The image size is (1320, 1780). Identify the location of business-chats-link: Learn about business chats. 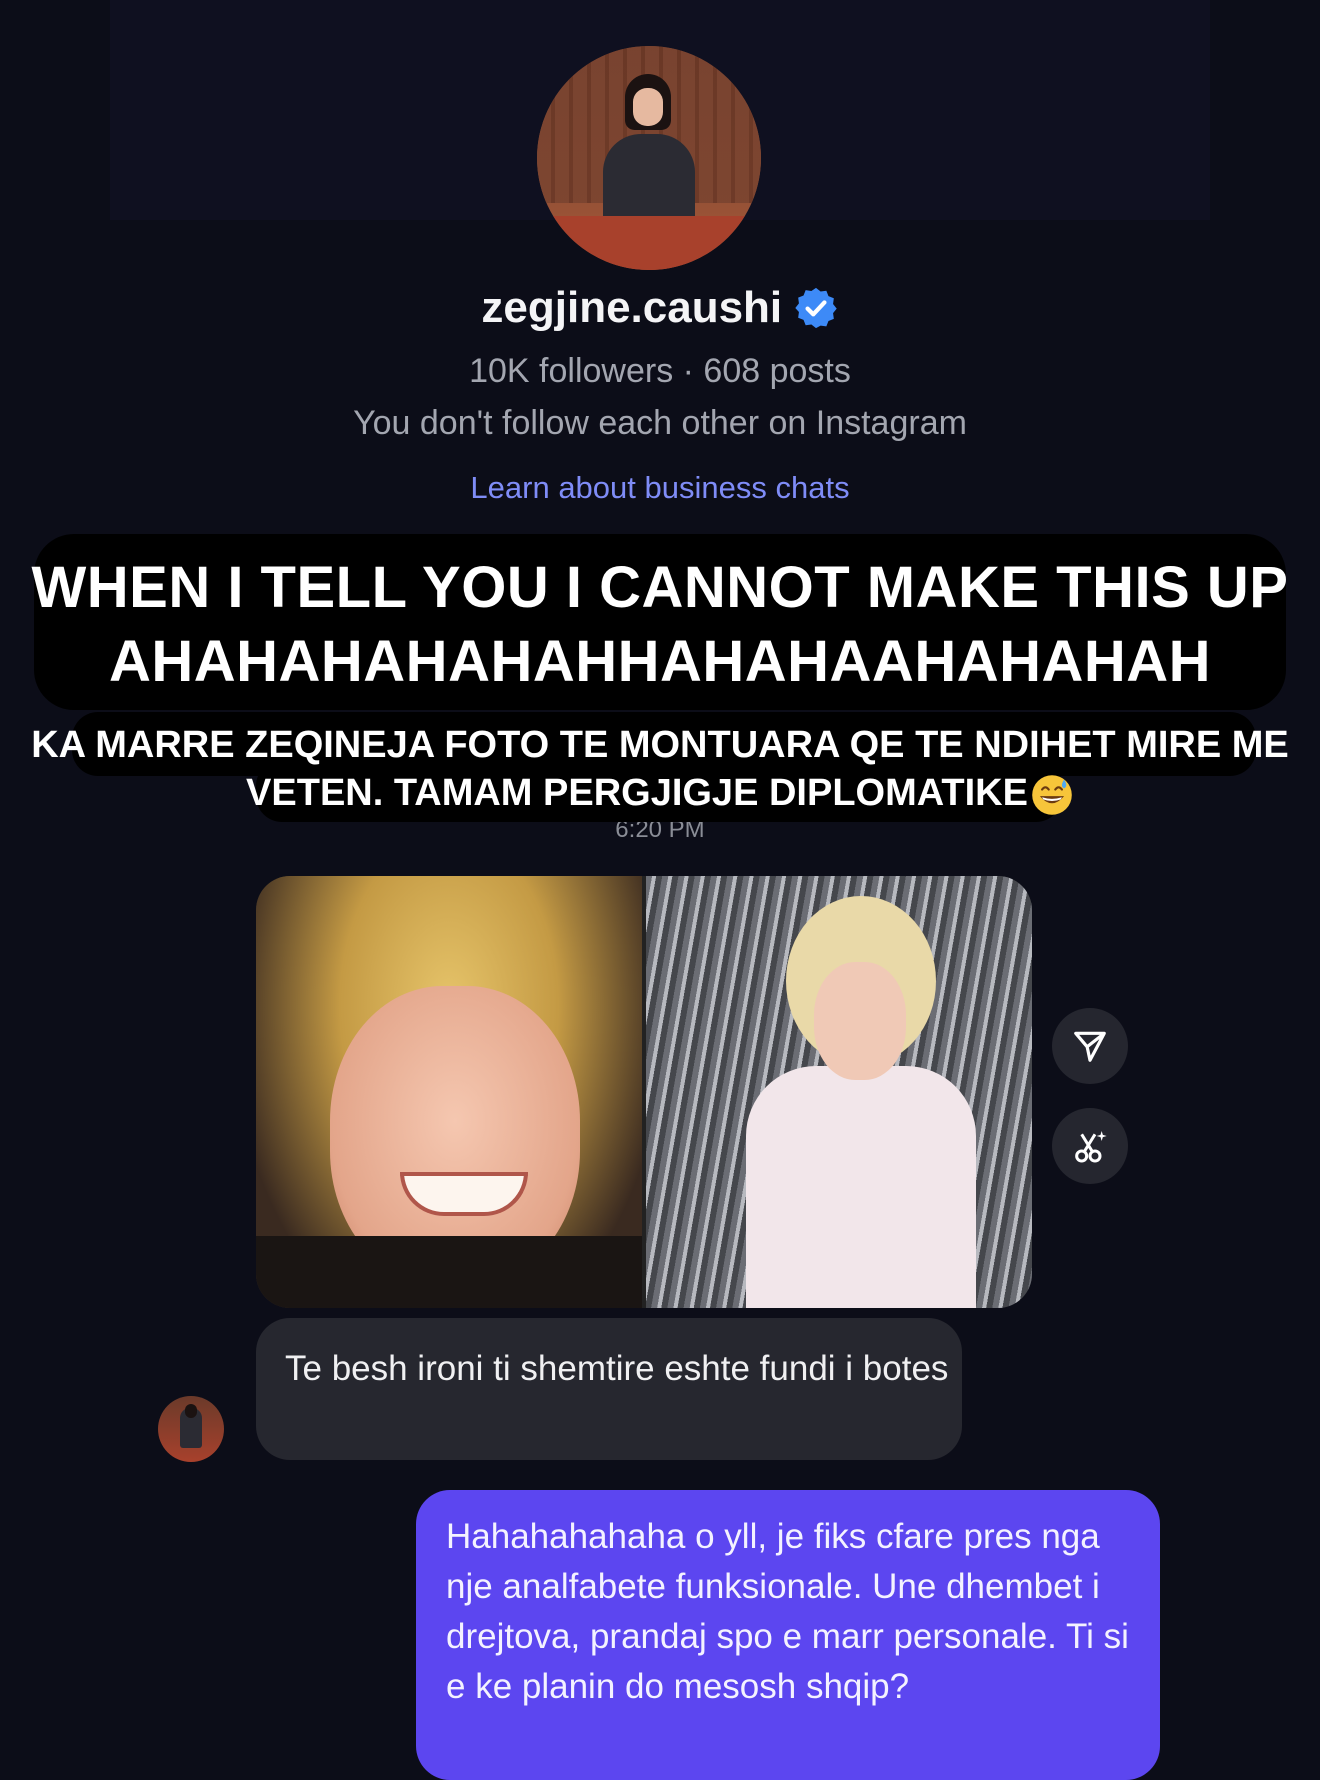
(660, 488).